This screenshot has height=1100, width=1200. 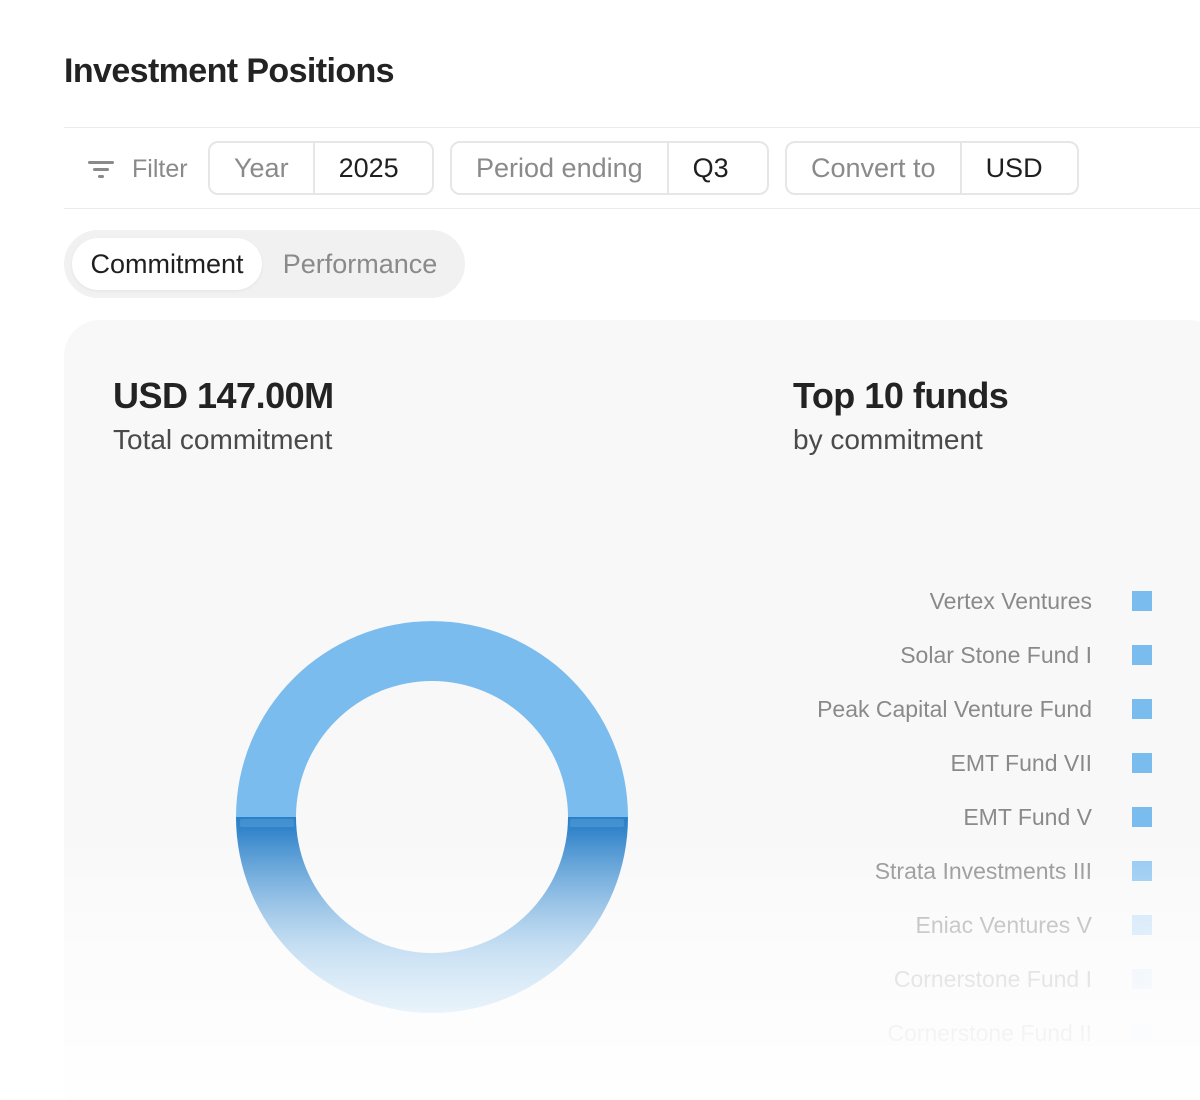 What do you see at coordinates (369, 168) in the screenshot?
I see `year-filter-value: 2025` at bounding box center [369, 168].